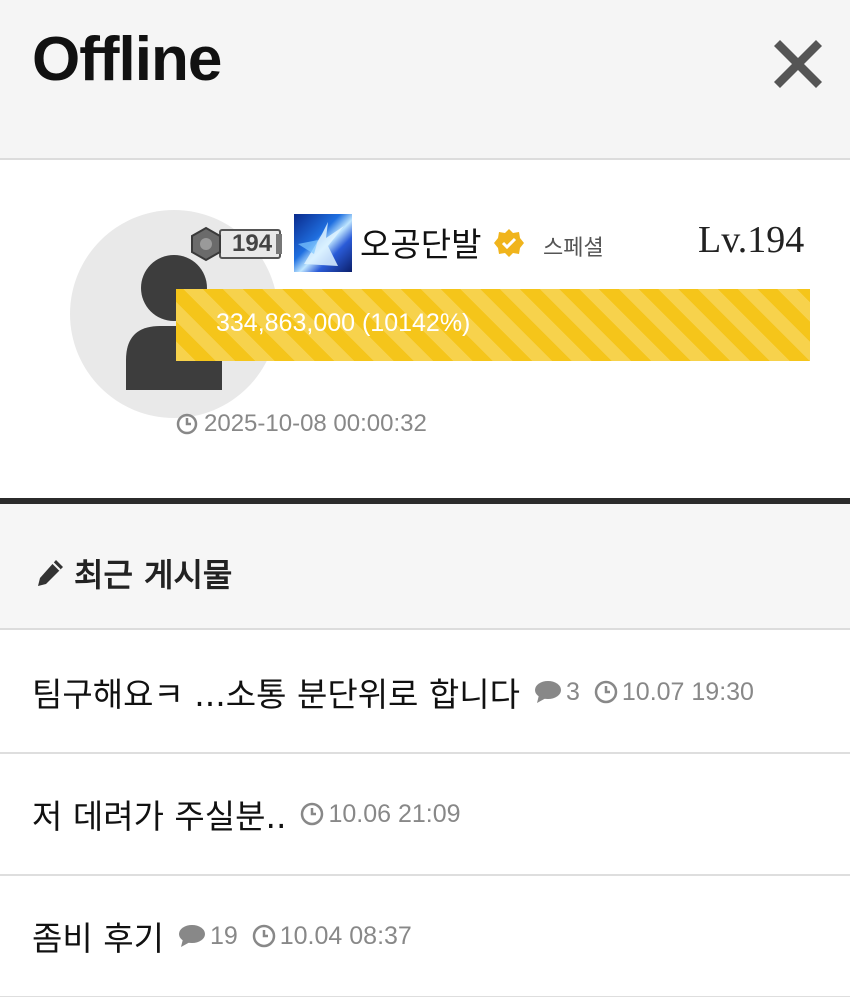 The image size is (850, 997). What do you see at coordinates (50, 573) in the screenshot?
I see `pencil-icon` at bounding box center [50, 573].